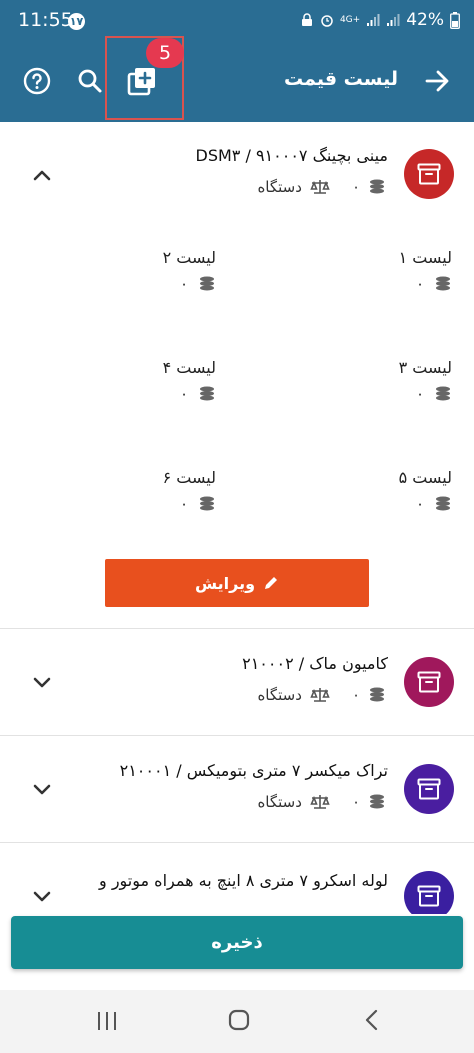  What do you see at coordinates (237, 79) in the screenshot?
I see `app-bar: 5 لیست قیمت` at bounding box center [237, 79].